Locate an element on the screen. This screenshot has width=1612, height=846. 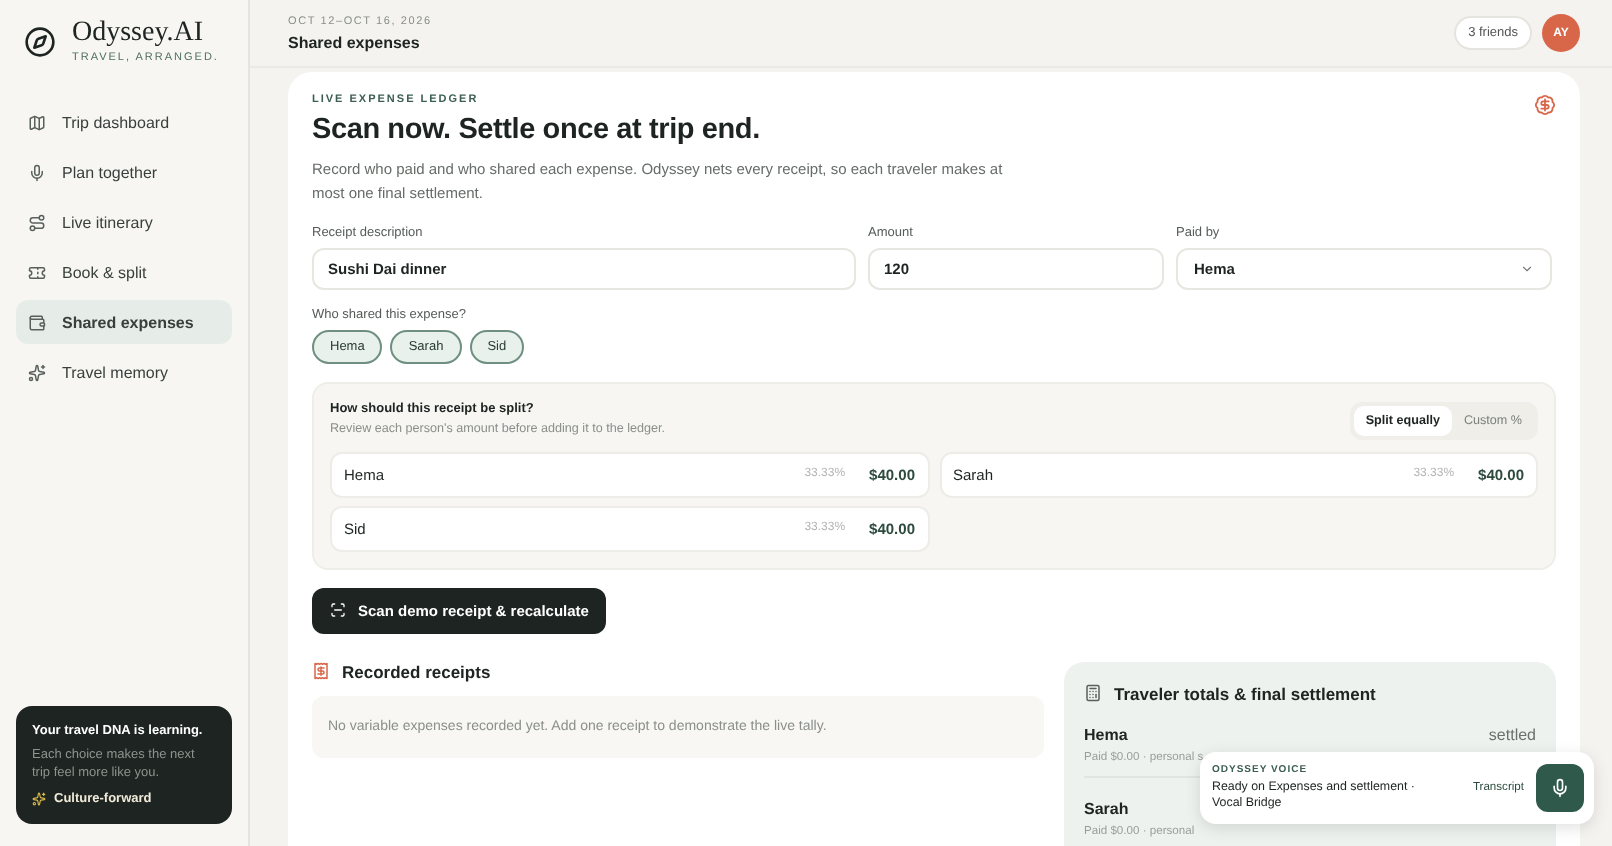
microphone-button is located at coordinates (1560, 788).